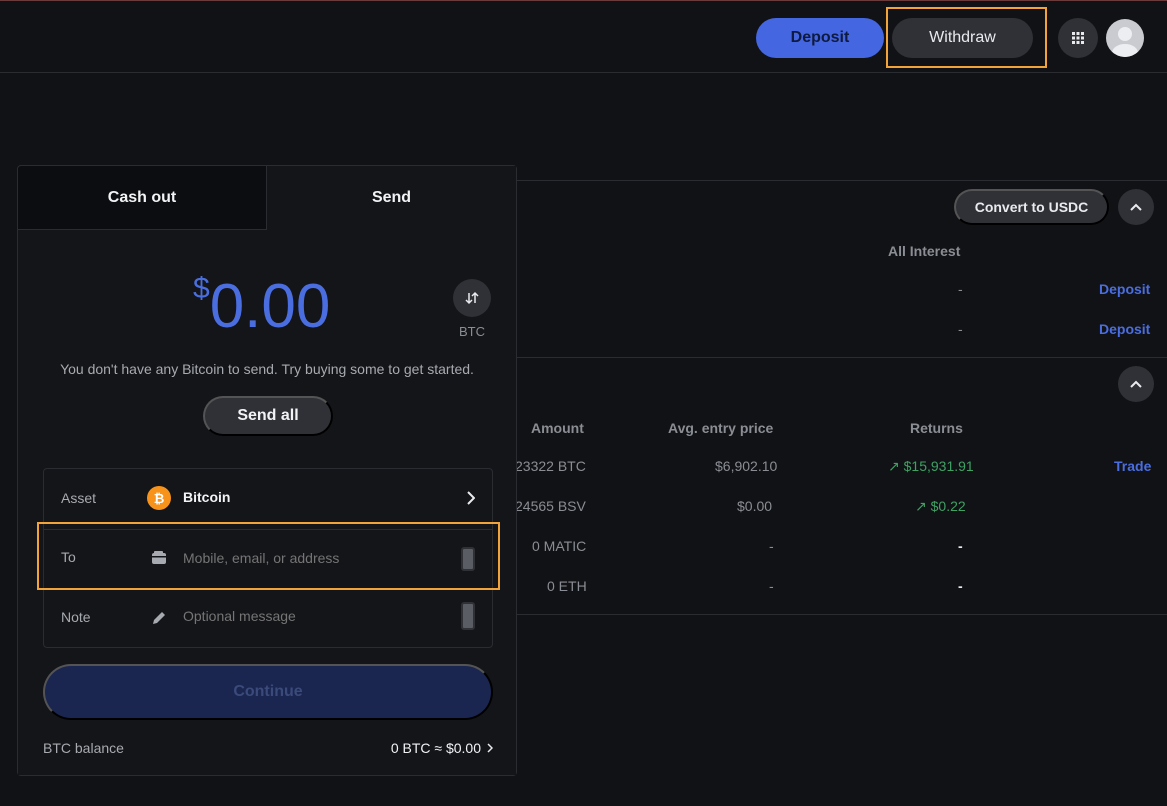 This screenshot has height=806, width=1167. Describe the element at coordinates (472, 331) in the screenshot. I see `swap-unit-label: BTC` at that location.